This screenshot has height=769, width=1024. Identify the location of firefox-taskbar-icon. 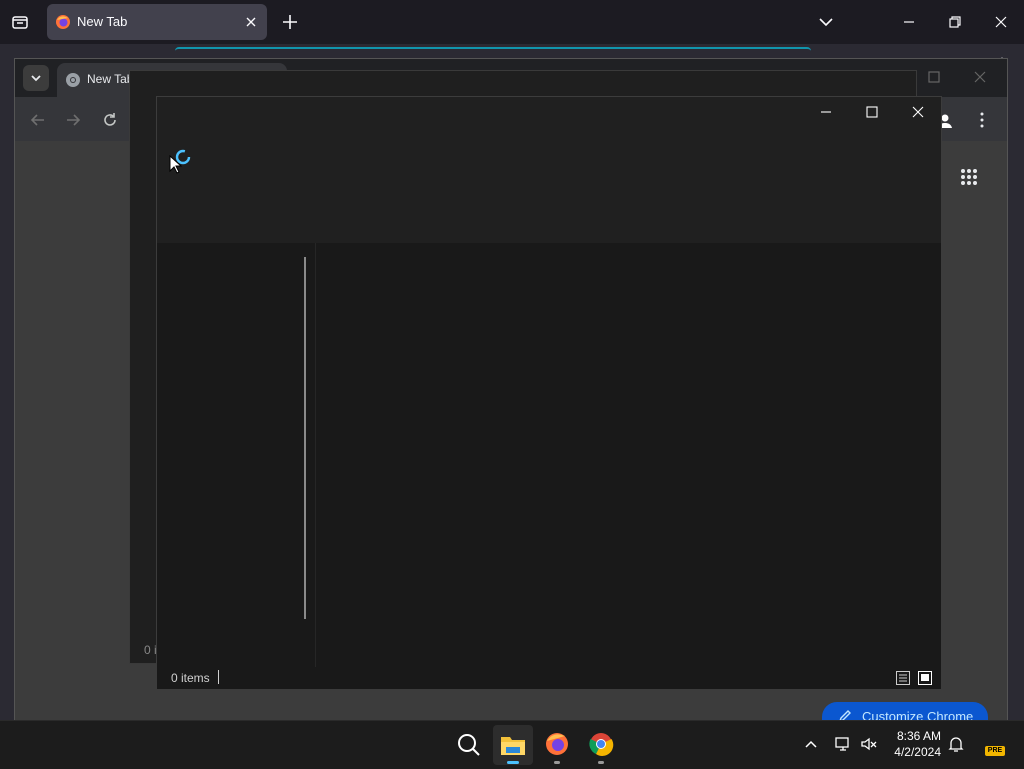
(557, 745).